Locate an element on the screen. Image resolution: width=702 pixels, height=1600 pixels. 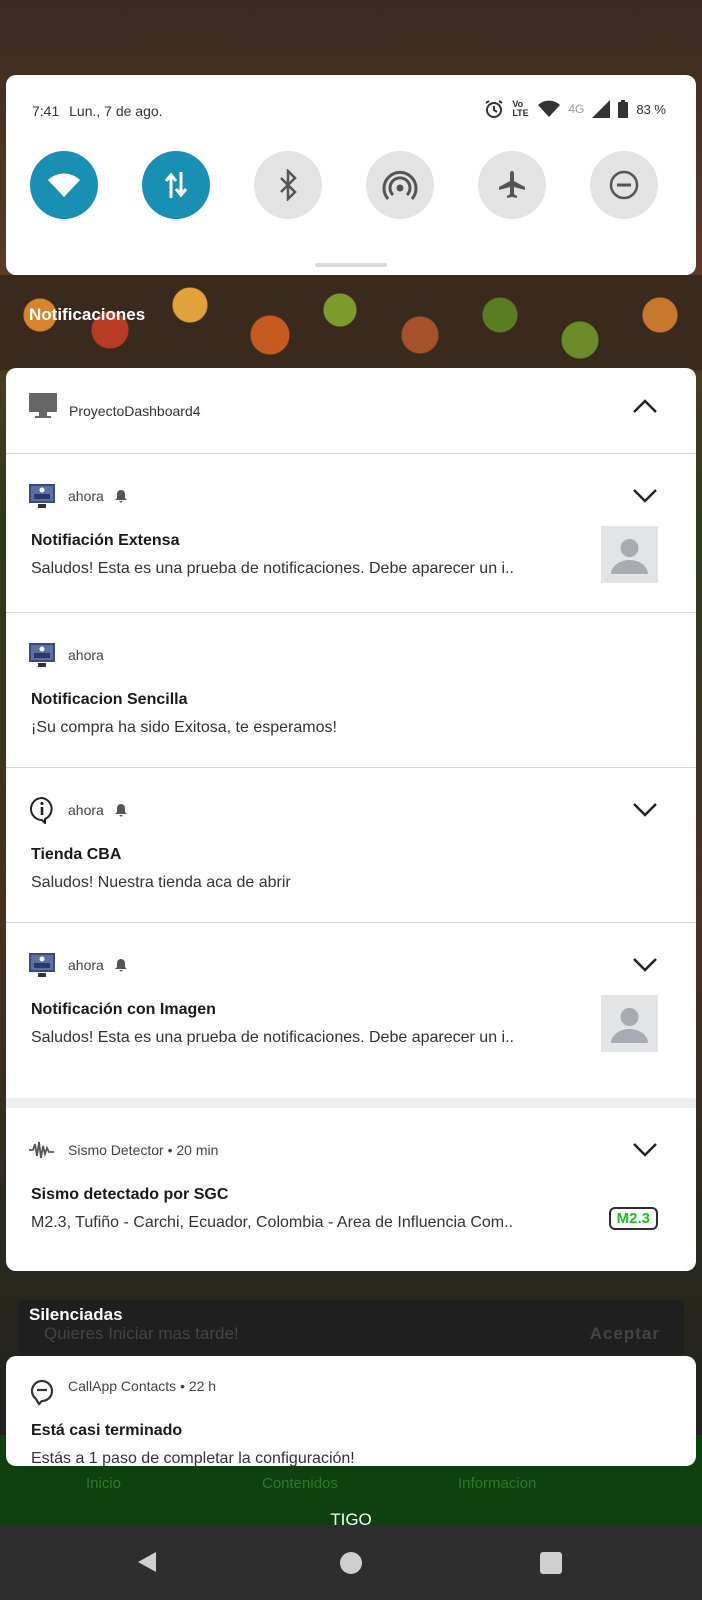
notification-title: Sismo detectado por SGC is located at coordinates (130, 1194).